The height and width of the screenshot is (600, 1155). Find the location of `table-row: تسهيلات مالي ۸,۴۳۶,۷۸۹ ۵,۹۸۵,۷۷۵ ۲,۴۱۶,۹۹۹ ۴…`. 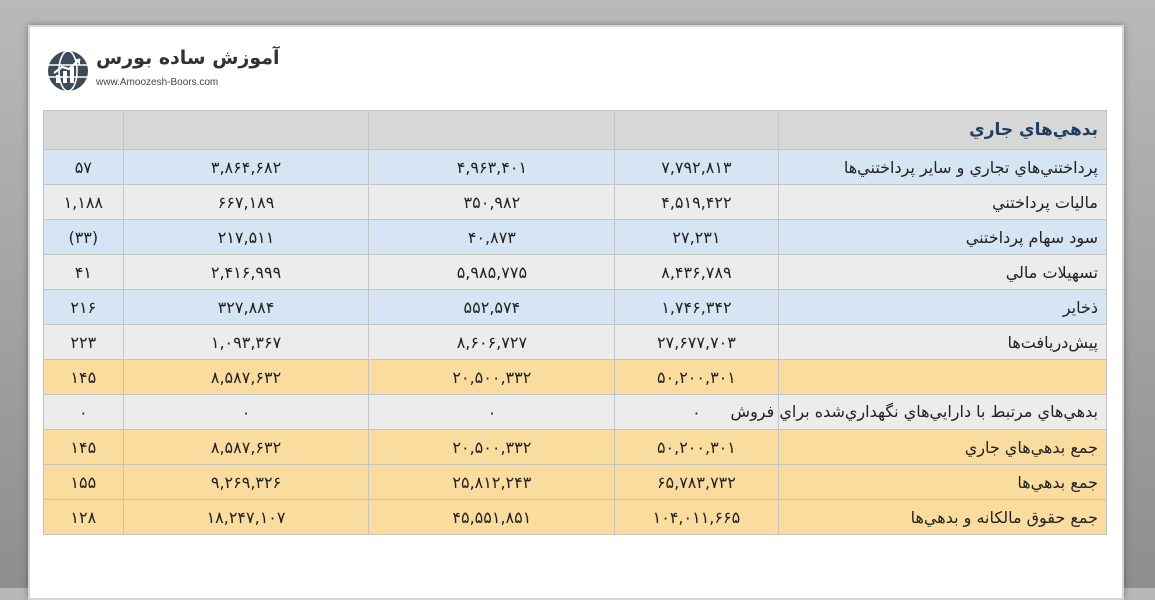

table-row: تسهيلات مالي ۸,۴۳۶,۷۸۹ ۵,۹۸۵,۷۷۵ ۲,۴۱۶,۹۹۹ ۴… is located at coordinates (575, 272).